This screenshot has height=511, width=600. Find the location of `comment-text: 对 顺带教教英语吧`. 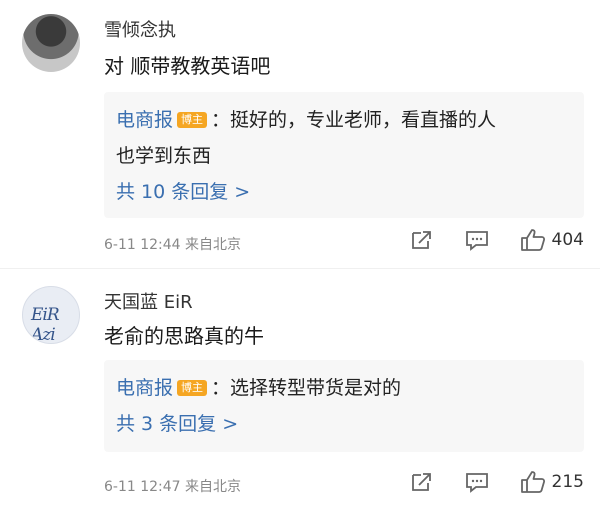

comment-text: 对 顺带教教英语吧 is located at coordinates (187, 66).